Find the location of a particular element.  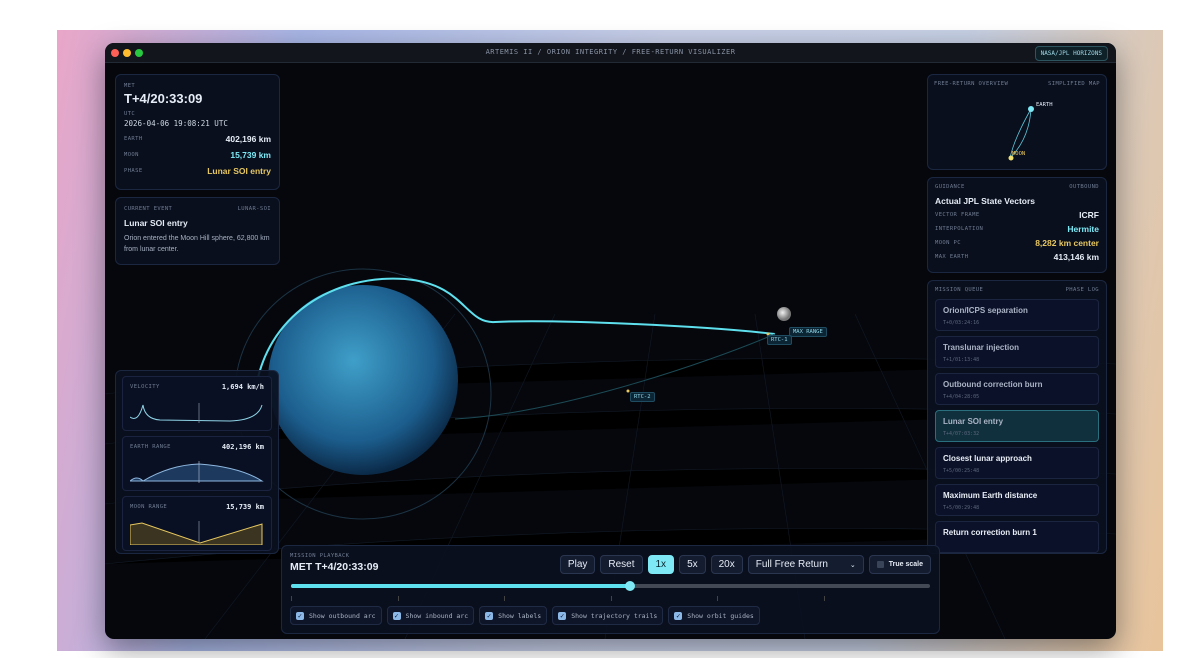

checkbox-icon is located at coordinates (880, 564).